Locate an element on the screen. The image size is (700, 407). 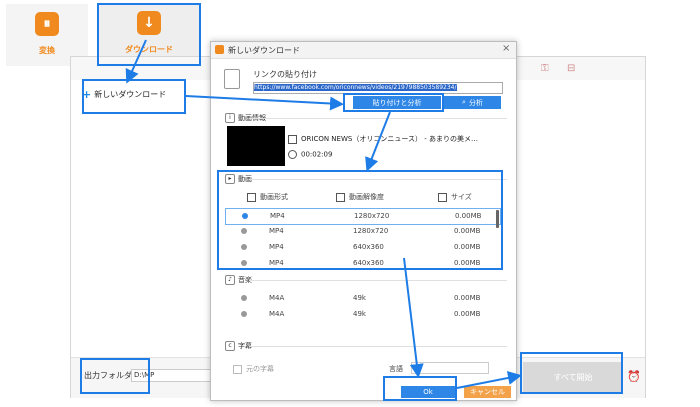
arrow-table-to-ok is located at coordinates (413, 317).